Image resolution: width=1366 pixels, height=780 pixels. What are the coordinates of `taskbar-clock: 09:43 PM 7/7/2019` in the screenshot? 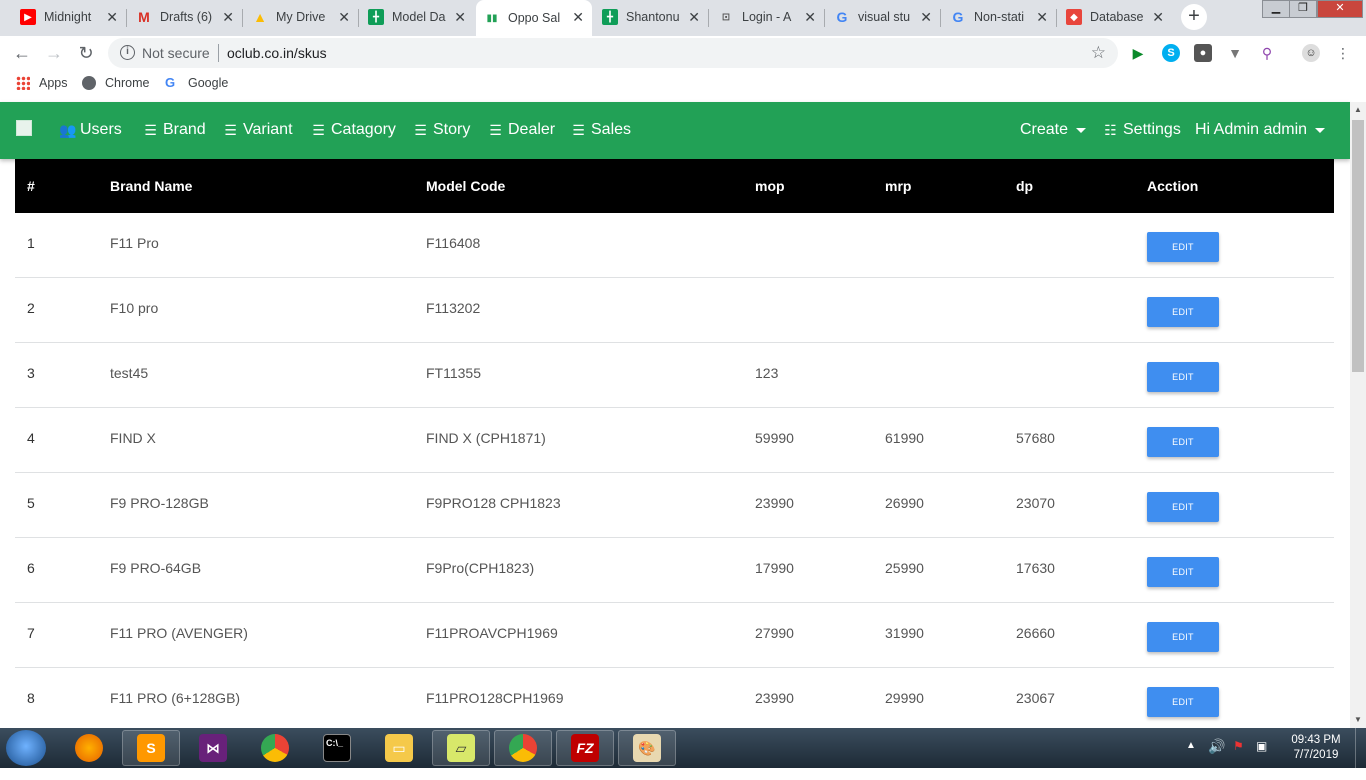 It's located at (1316, 748).